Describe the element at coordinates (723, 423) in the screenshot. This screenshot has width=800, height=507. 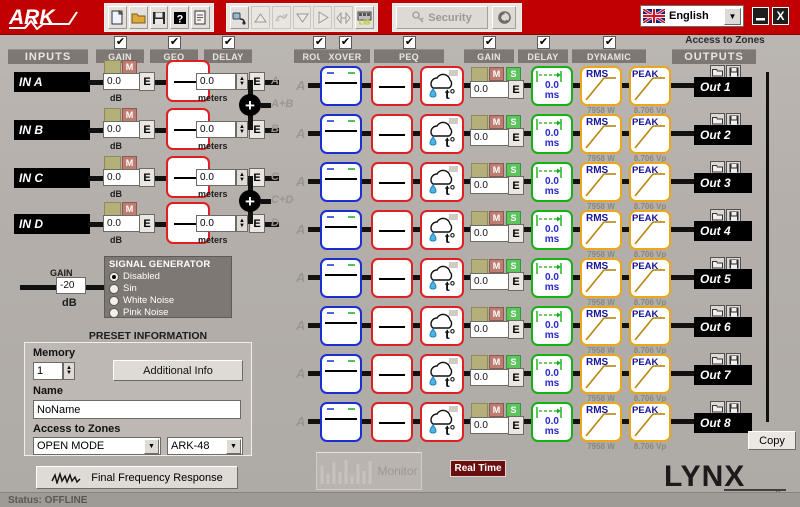
I see `output-label-7: Out 8` at that location.